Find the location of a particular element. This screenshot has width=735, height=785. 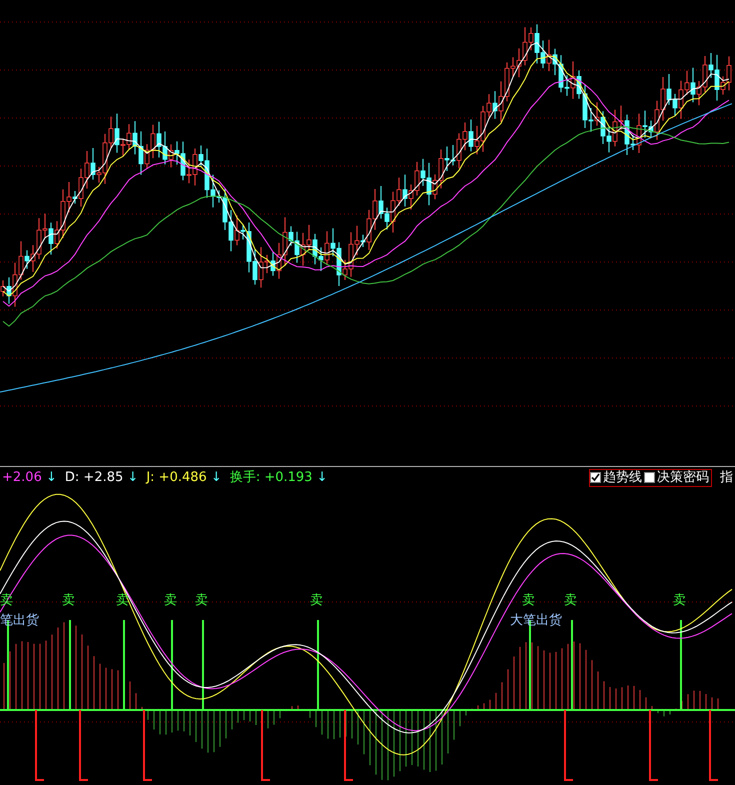

indicator-value: D: +2.85 ↓ is located at coordinates (101, 477).